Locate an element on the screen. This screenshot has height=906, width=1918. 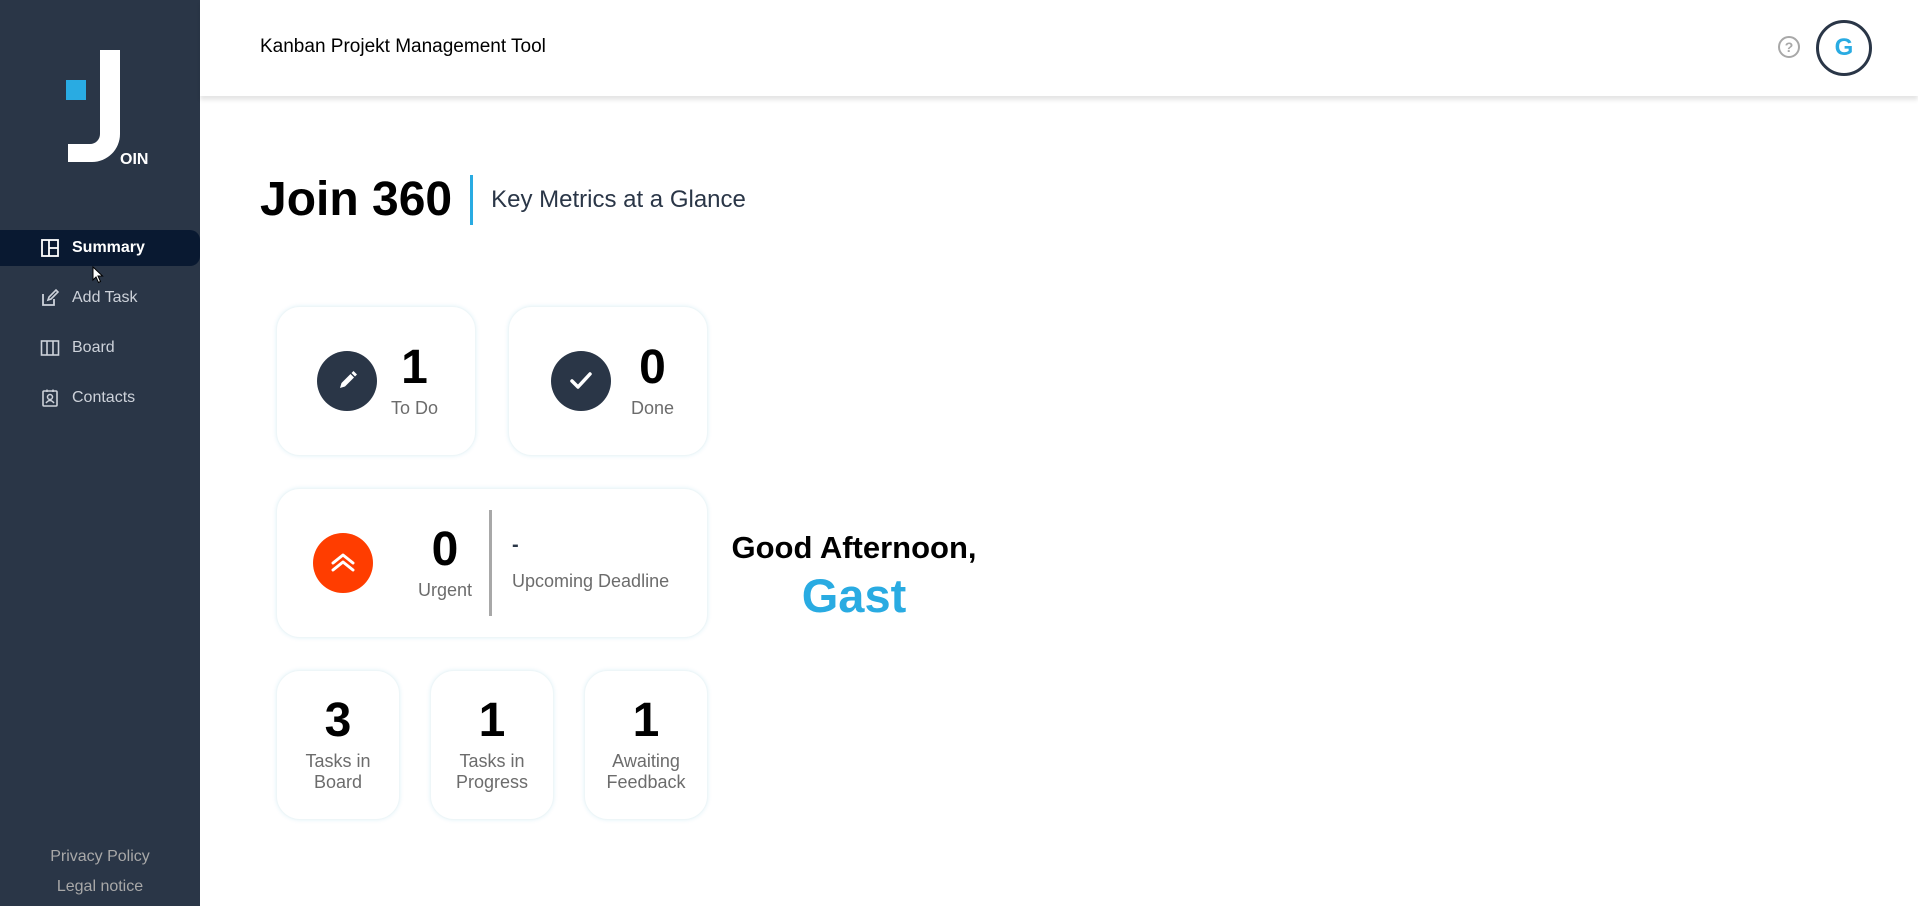
todo-count: 1 is located at coordinates (414, 367).